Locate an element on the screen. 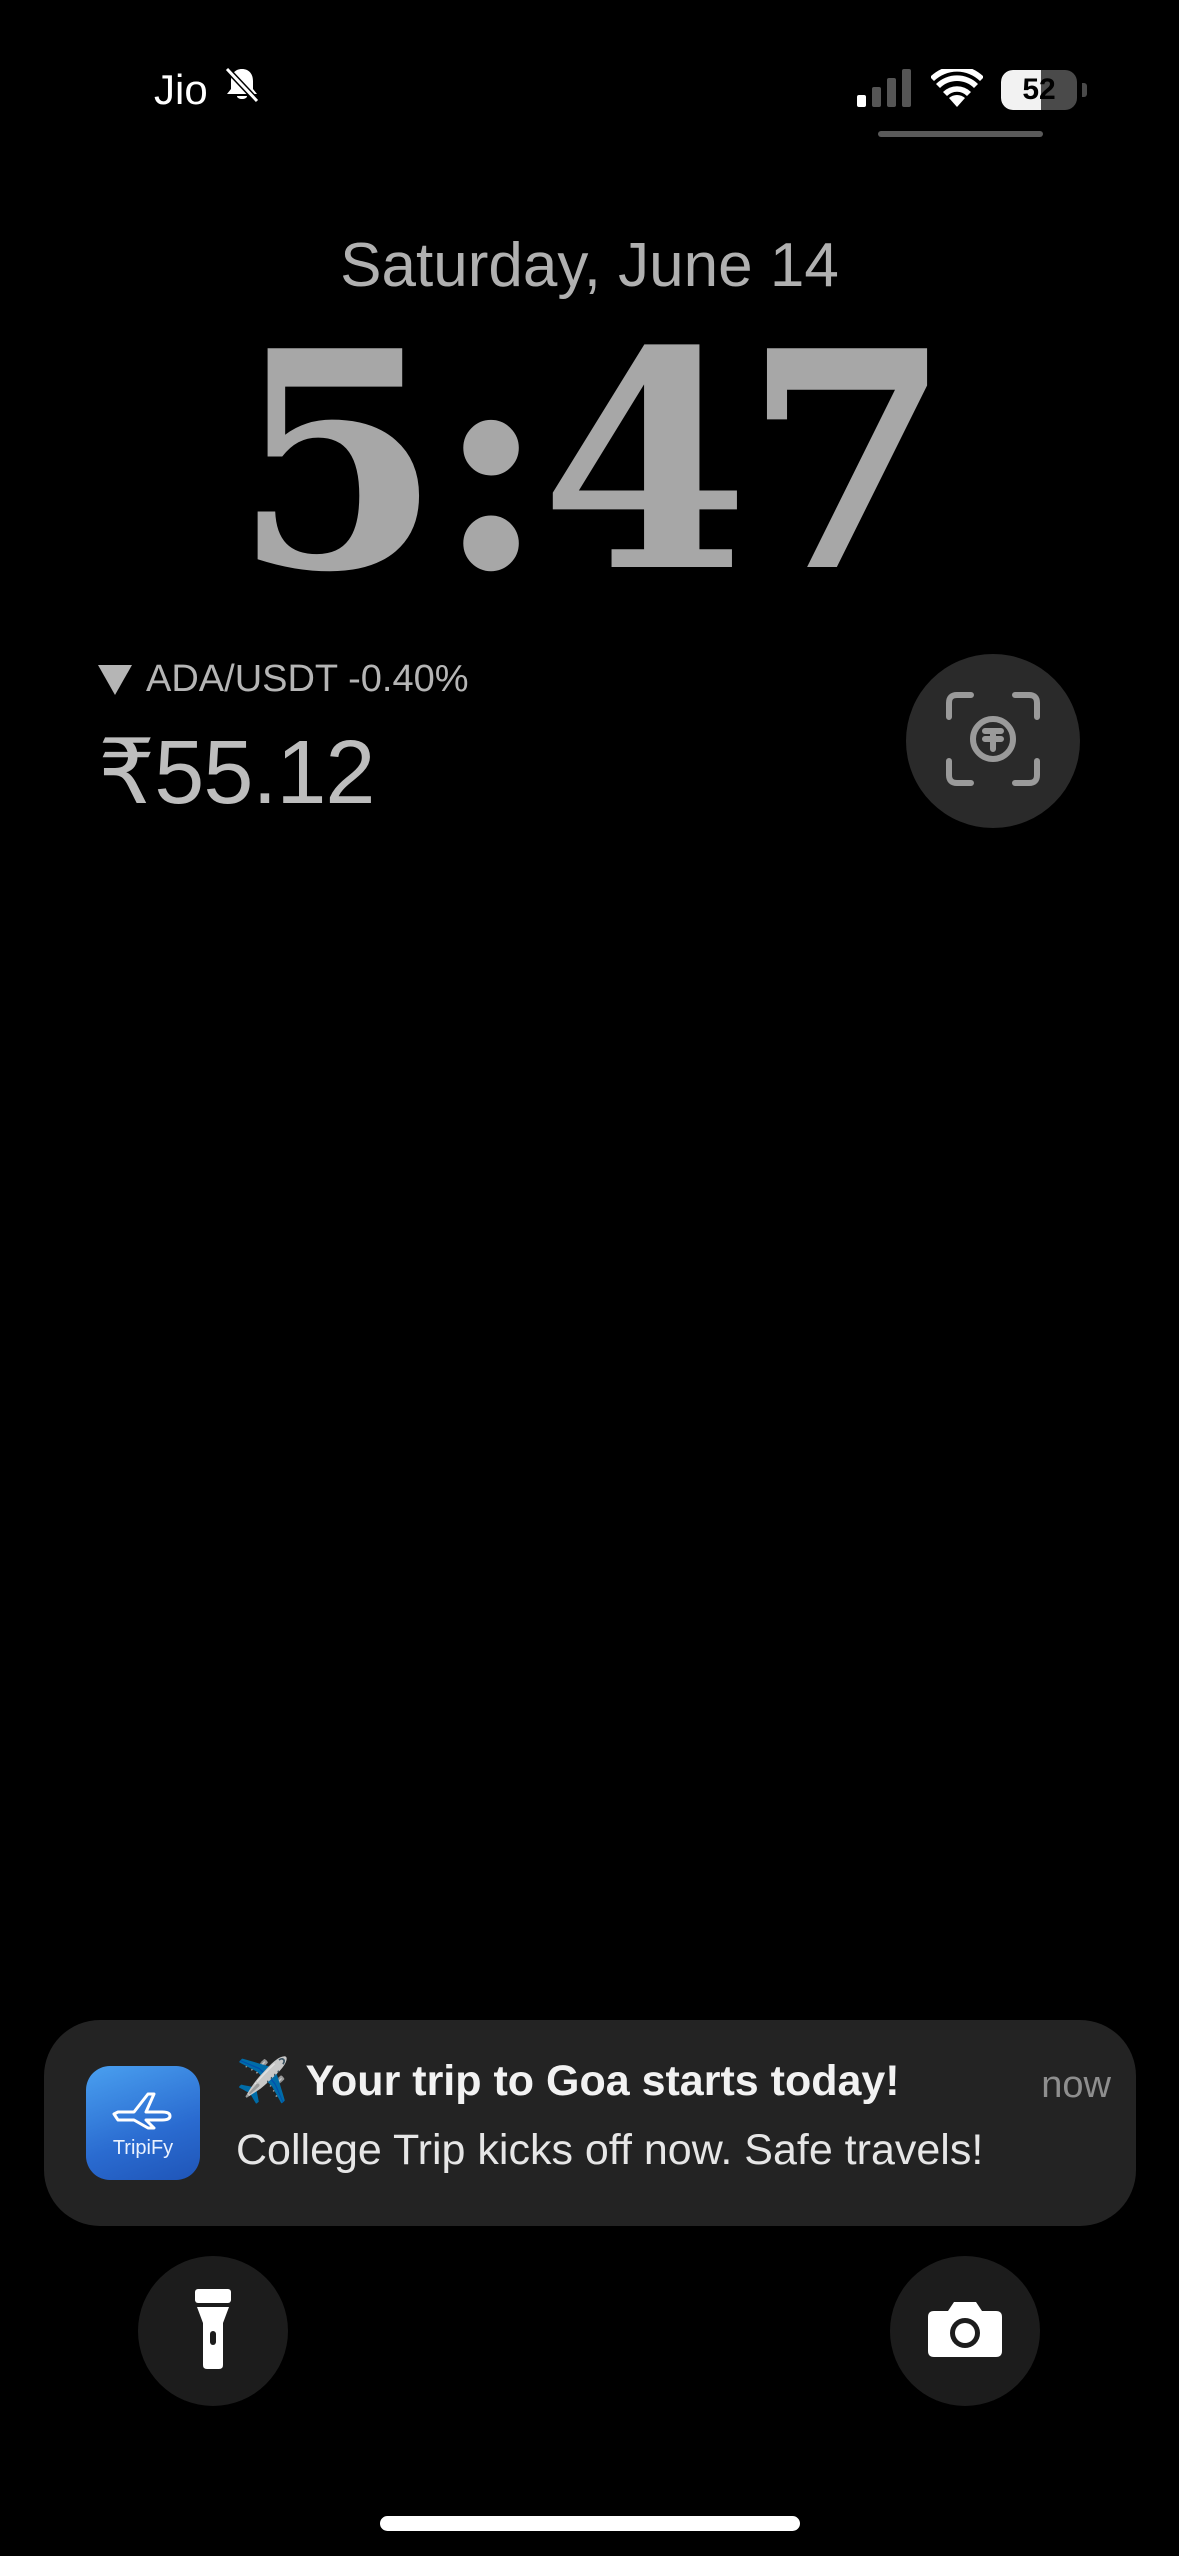 The image size is (1179, 2556). battery-icon: 52 is located at coordinates (1044, 90).